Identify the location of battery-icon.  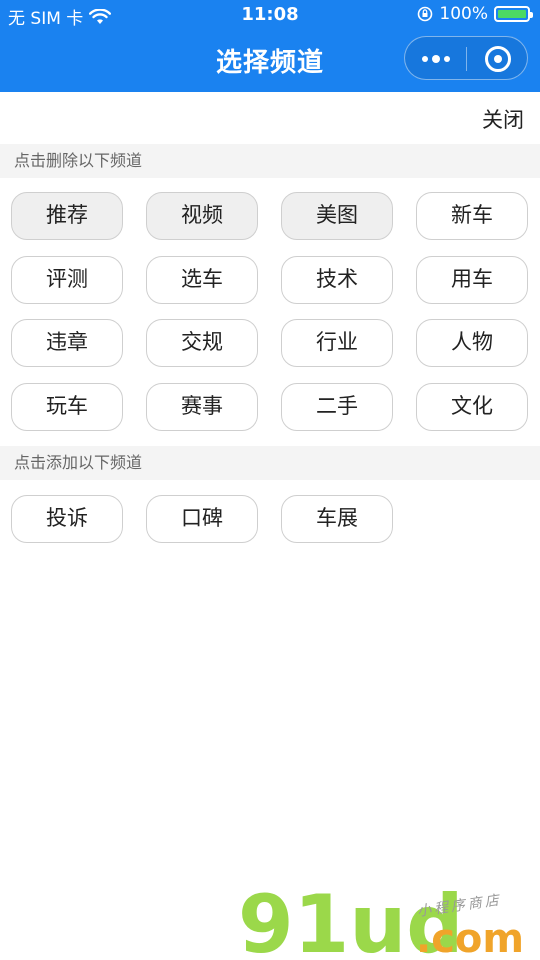
(513, 14).